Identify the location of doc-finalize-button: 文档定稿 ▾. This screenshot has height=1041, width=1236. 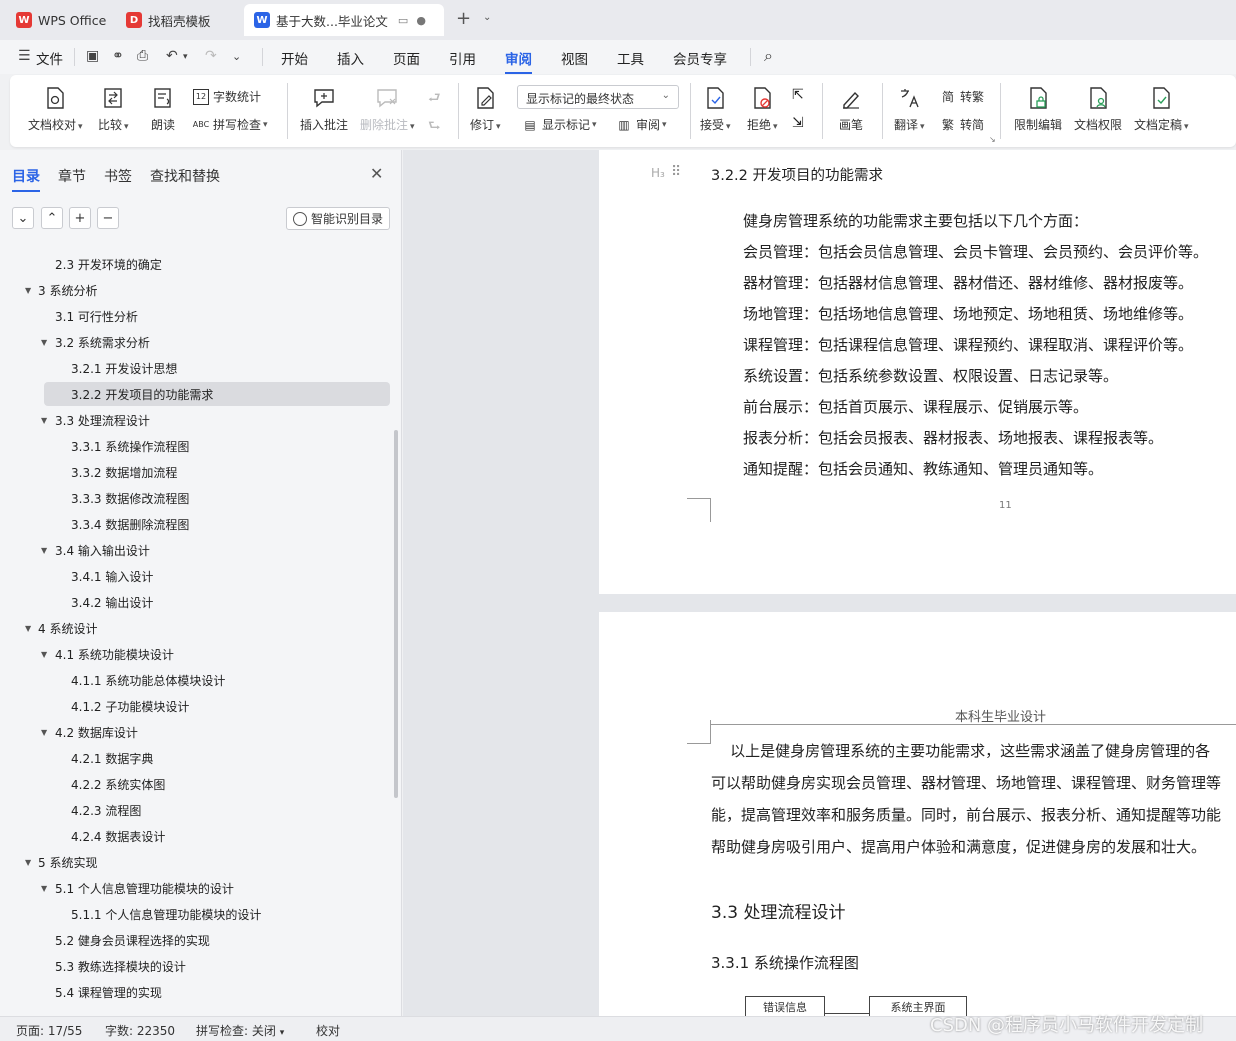
(1161, 109).